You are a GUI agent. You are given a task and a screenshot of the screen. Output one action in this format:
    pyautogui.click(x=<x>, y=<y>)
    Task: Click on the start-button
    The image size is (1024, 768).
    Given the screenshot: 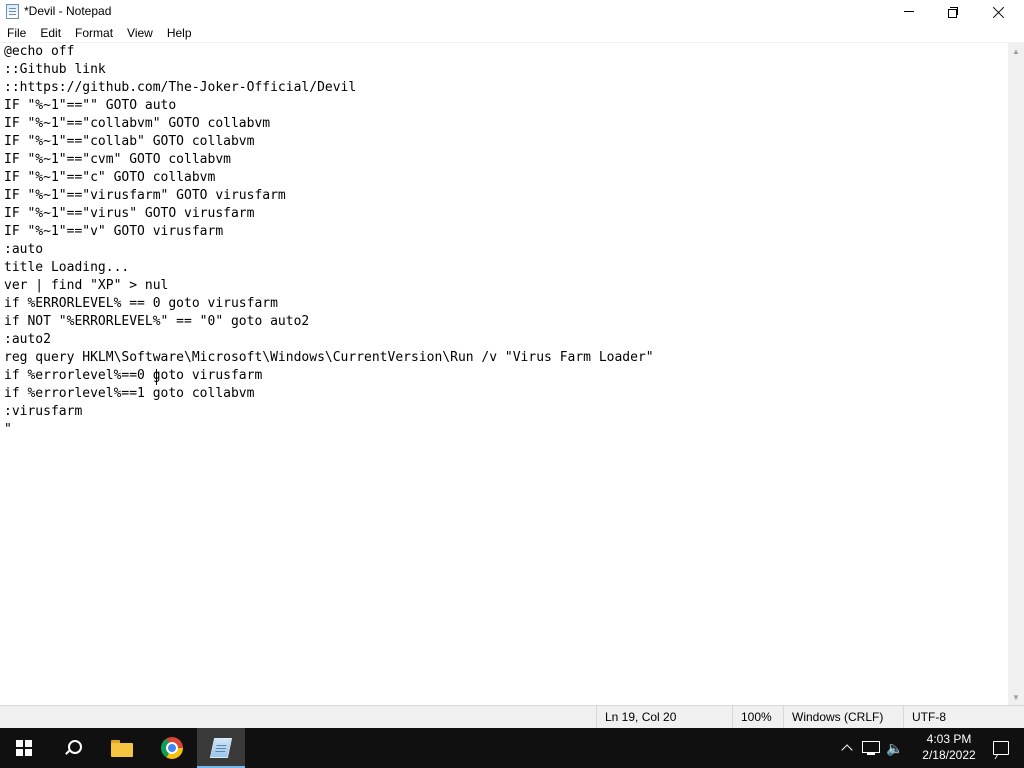 What is the action you would take?
    pyautogui.click(x=24, y=748)
    